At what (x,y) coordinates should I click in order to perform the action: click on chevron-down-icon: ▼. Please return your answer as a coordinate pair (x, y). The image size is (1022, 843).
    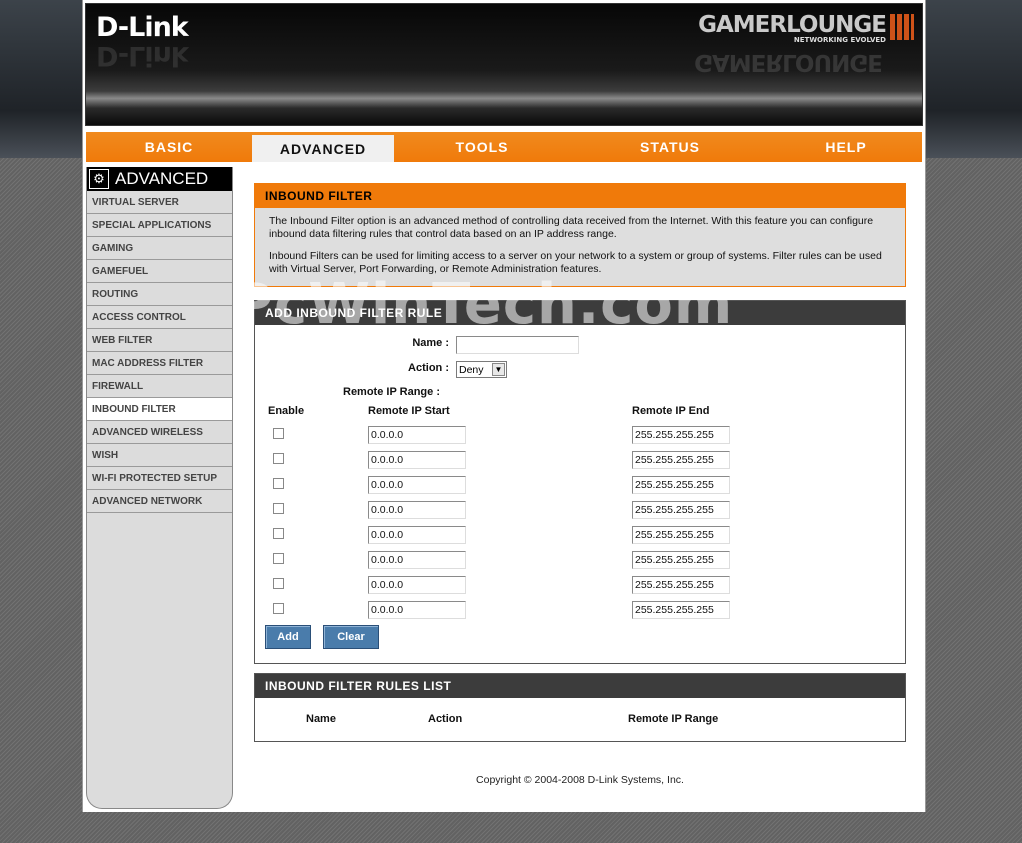
    Looking at the image, I should click on (498, 369).